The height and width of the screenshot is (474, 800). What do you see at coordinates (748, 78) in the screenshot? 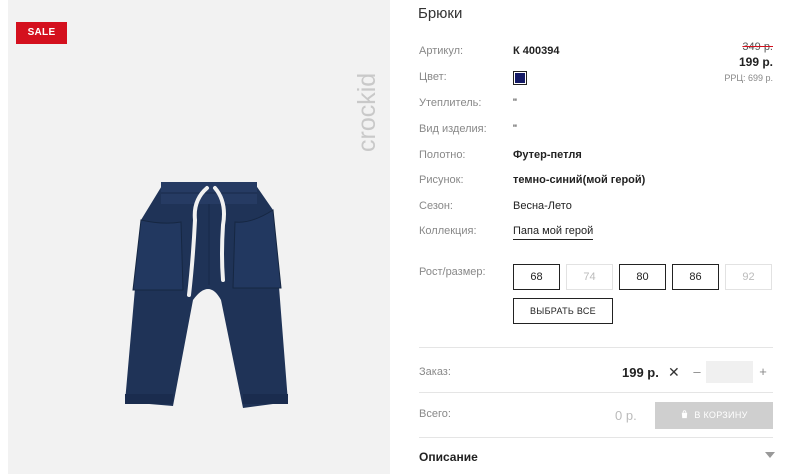
I see `rrp-price: РРЦ: 699 р.` at bounding box center [748, 78].